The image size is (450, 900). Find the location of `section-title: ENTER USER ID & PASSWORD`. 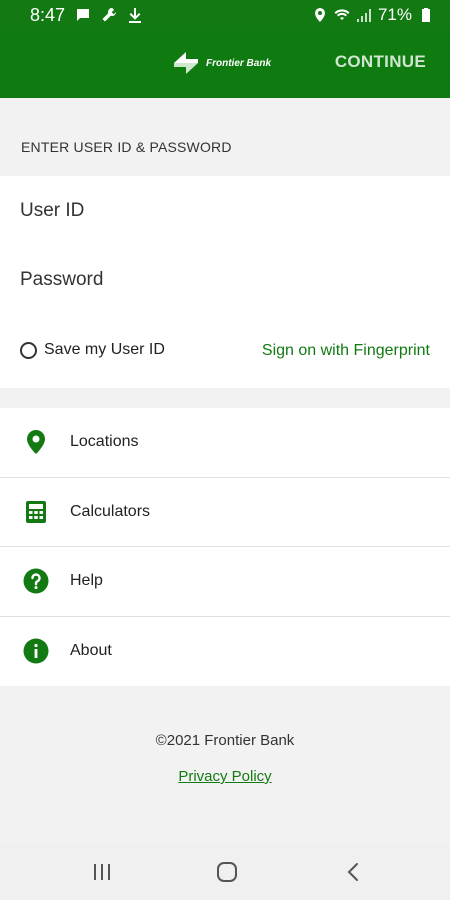

section-title: ENTER USER ID & PASSWORD is located at coordinates (126, 147).